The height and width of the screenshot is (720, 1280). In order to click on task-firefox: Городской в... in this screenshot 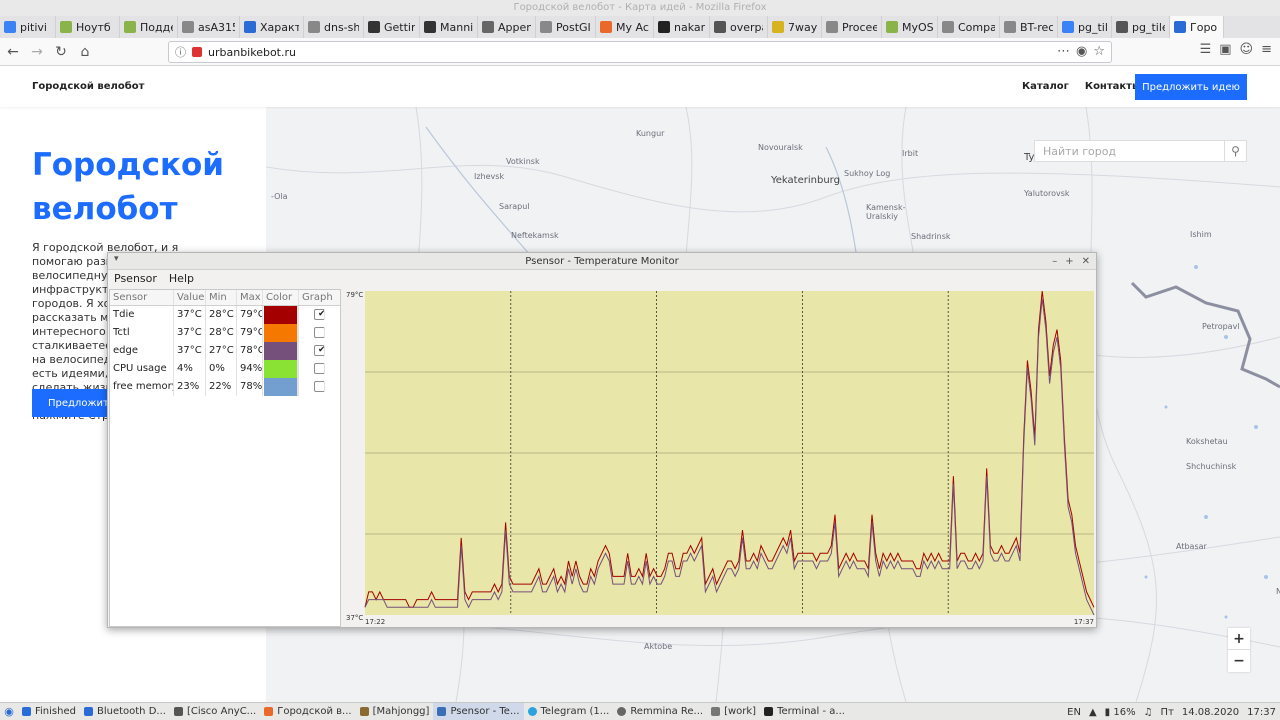, I will do `click(307, 711)`.